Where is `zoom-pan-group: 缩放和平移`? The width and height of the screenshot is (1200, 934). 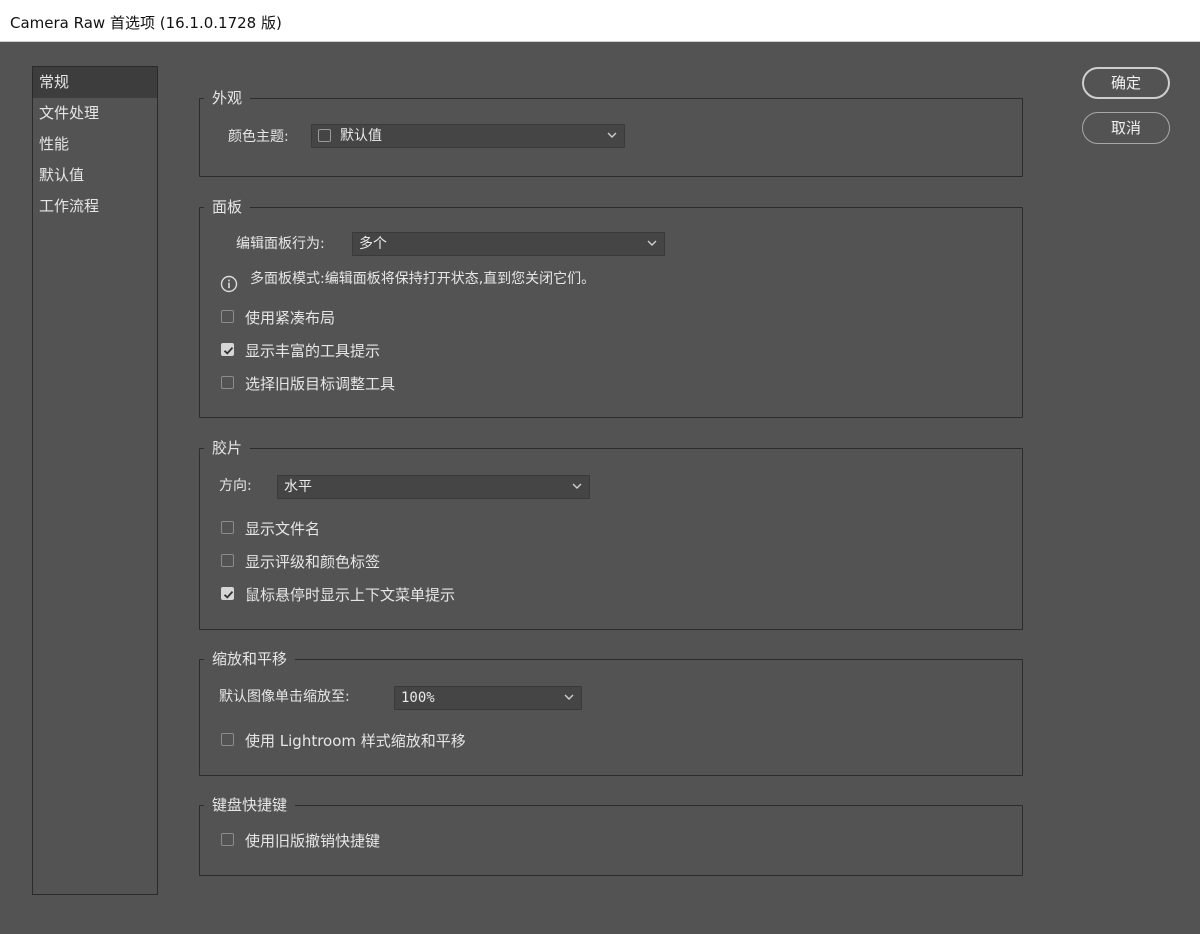 zoom-pan-group: 缩放和平移 is located at coordinates (611, 713).